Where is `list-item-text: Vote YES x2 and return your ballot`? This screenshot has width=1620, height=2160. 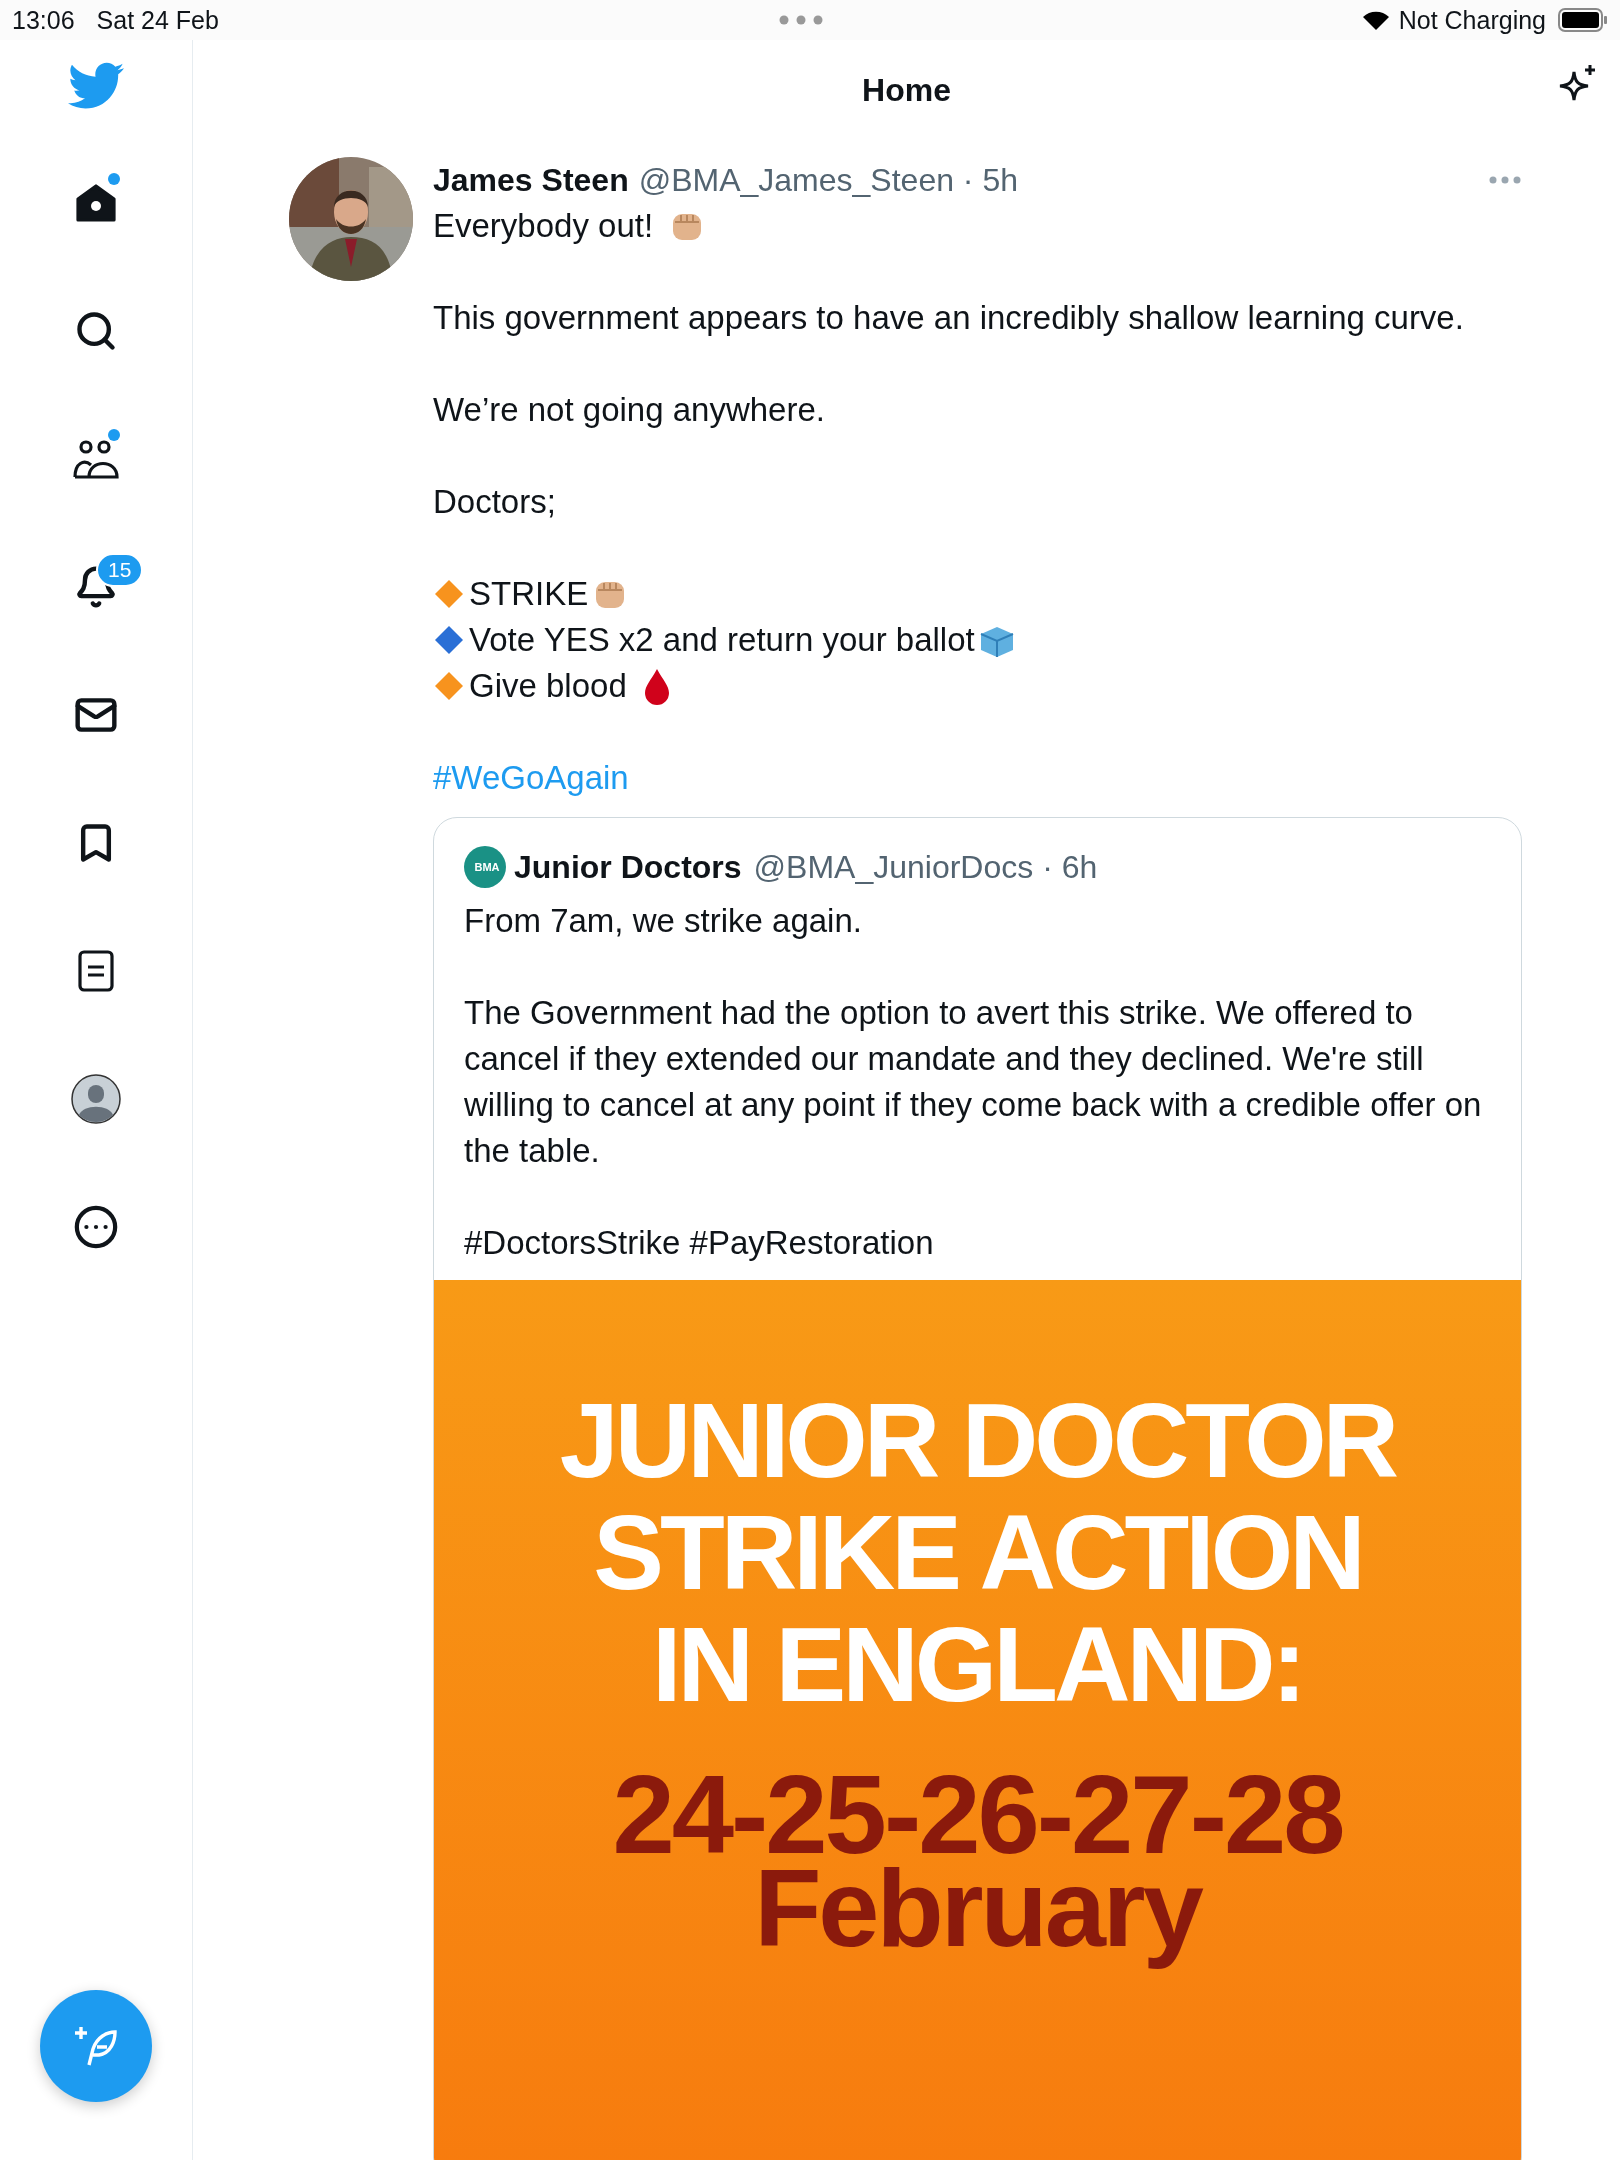 list-item-text: Vote YES x2 and return your ballot is located at coordinates (722, 640).